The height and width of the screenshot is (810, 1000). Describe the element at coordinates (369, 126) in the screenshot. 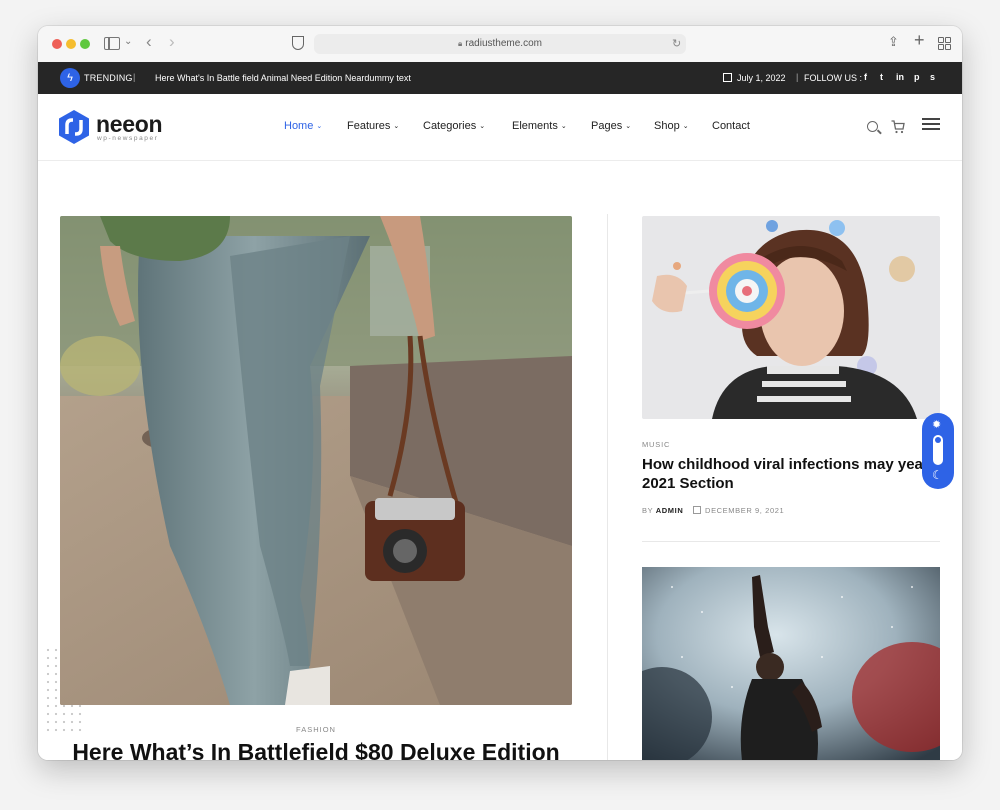

I see `menu-label: Features` at that location.